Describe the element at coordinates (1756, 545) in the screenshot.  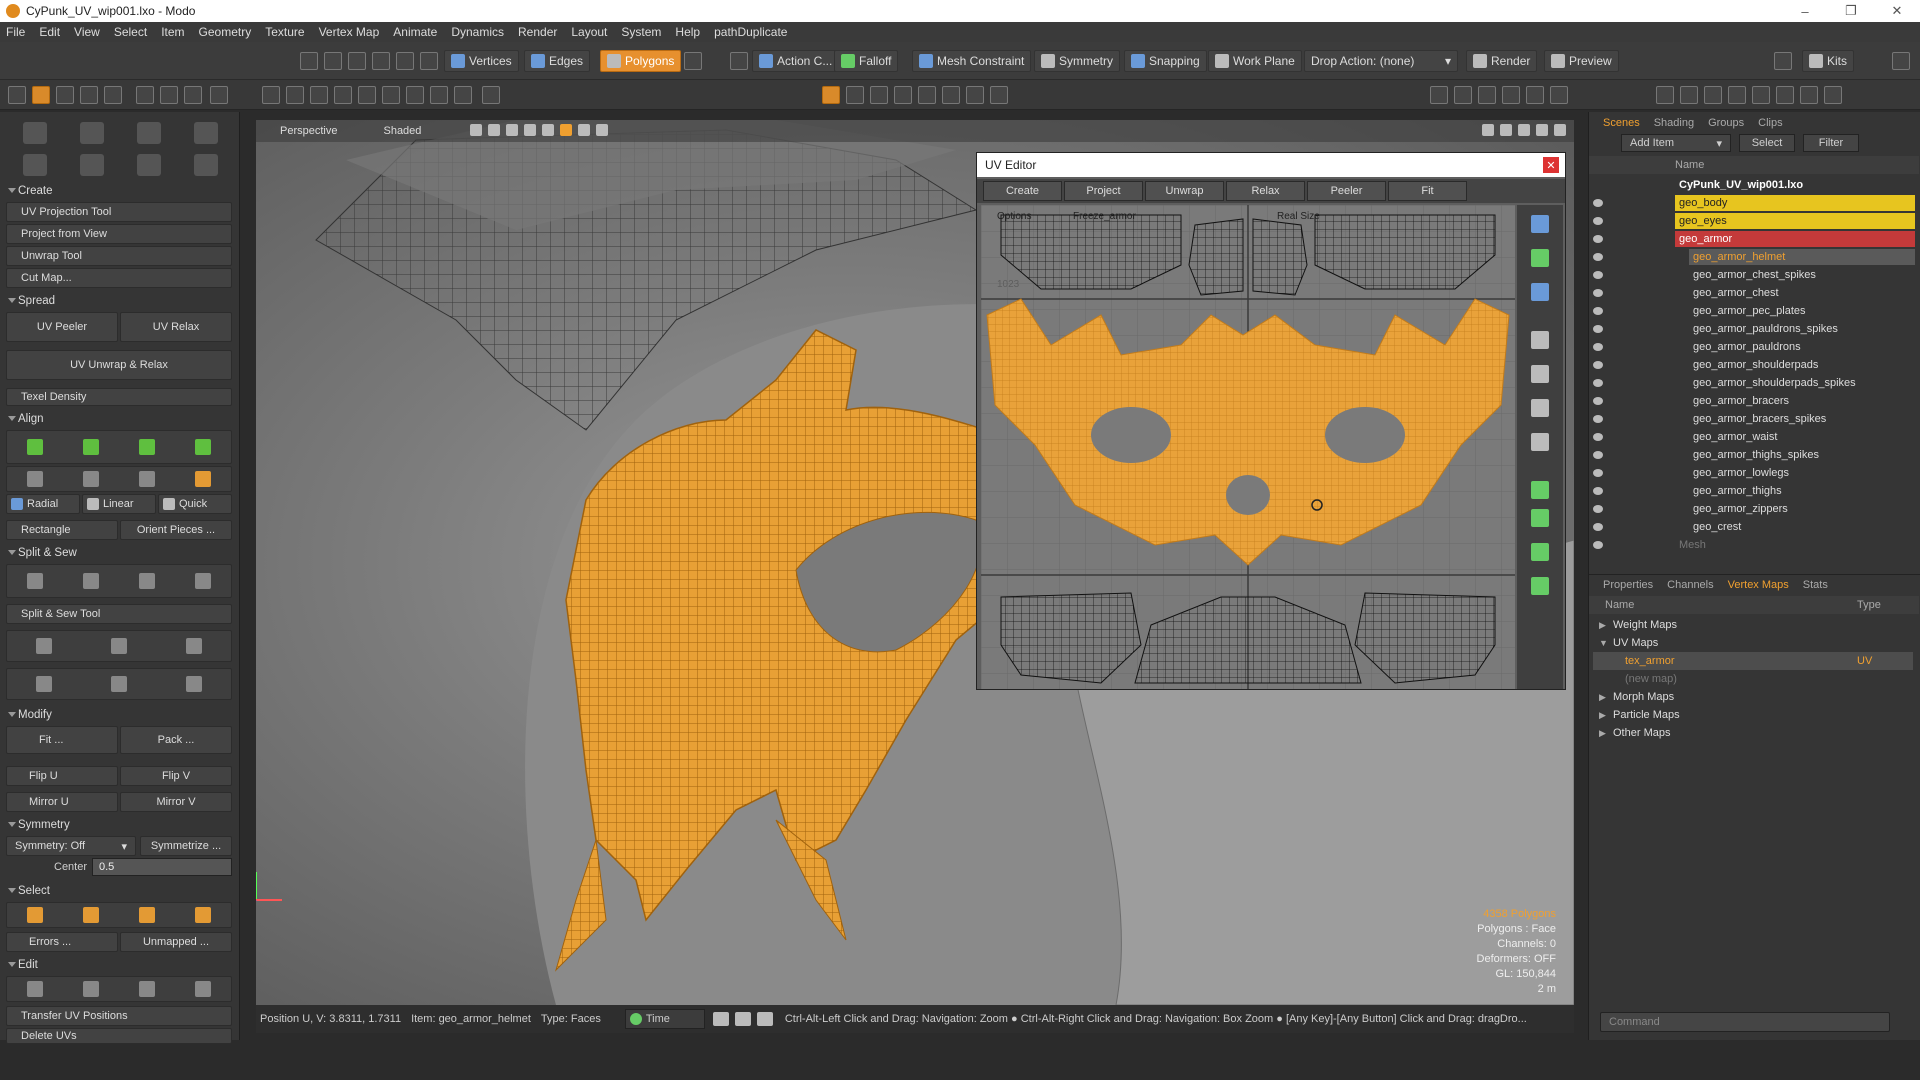
I see `scene-item-row: Mesh` at that location.